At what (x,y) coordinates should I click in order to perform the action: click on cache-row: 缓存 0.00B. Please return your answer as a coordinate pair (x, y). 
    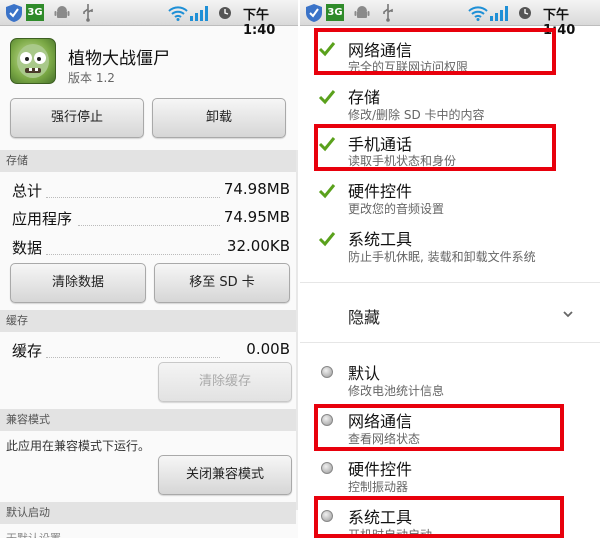
    Looking at the image, I should click on (151, 352).